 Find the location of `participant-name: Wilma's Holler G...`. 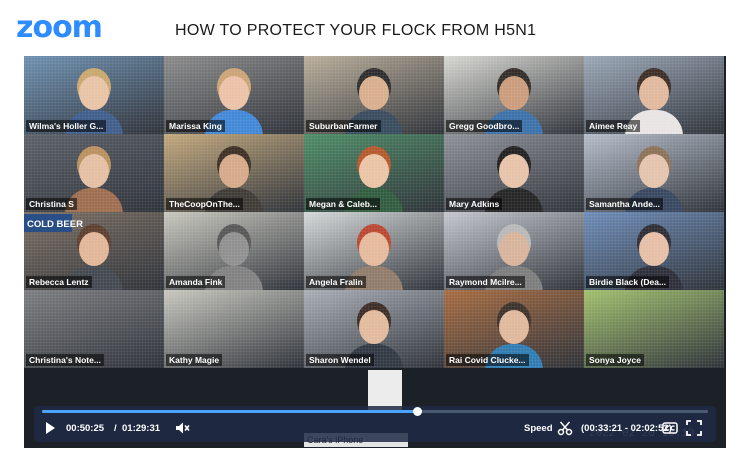

participant-name: Wilma's Holler G... is located at coordinates (66, 126).